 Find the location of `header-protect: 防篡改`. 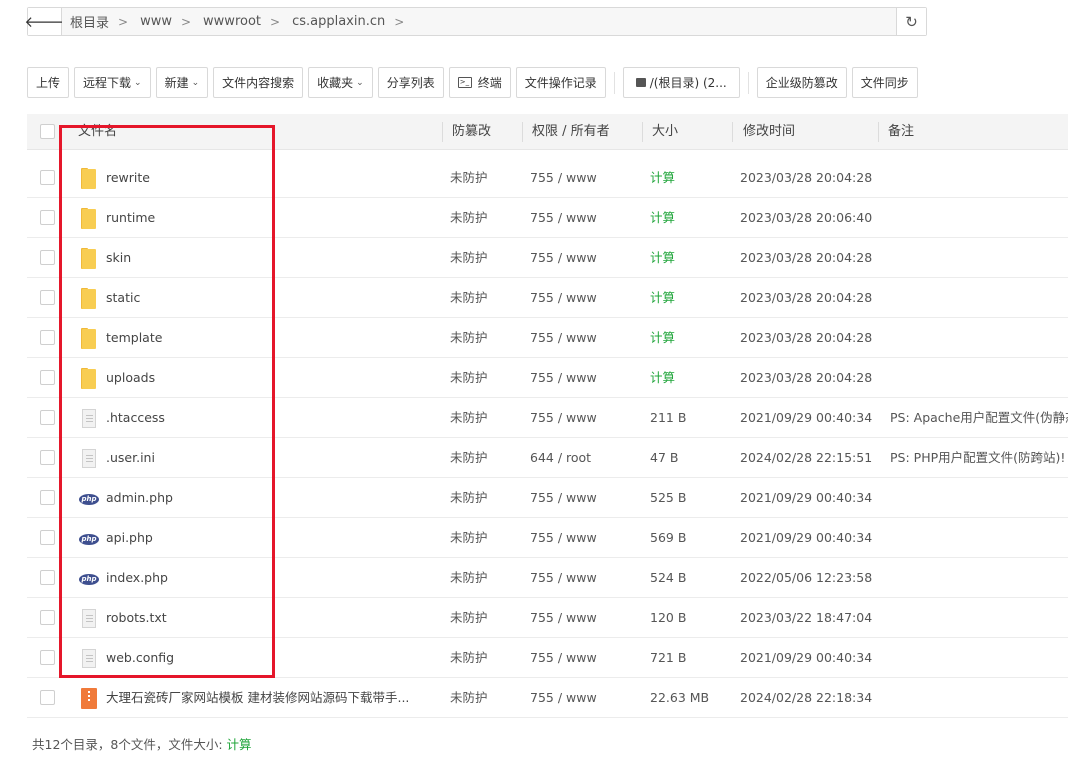

header-protect: 防篡改 is located at coordinates (472, 131).